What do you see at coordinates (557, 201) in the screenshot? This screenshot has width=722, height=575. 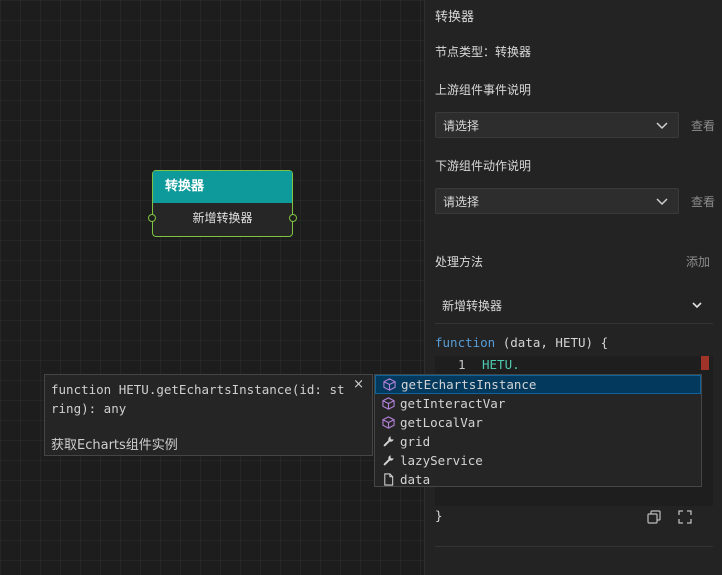 I see `downstream-select: 请选择` at bounding box center [557, 201].